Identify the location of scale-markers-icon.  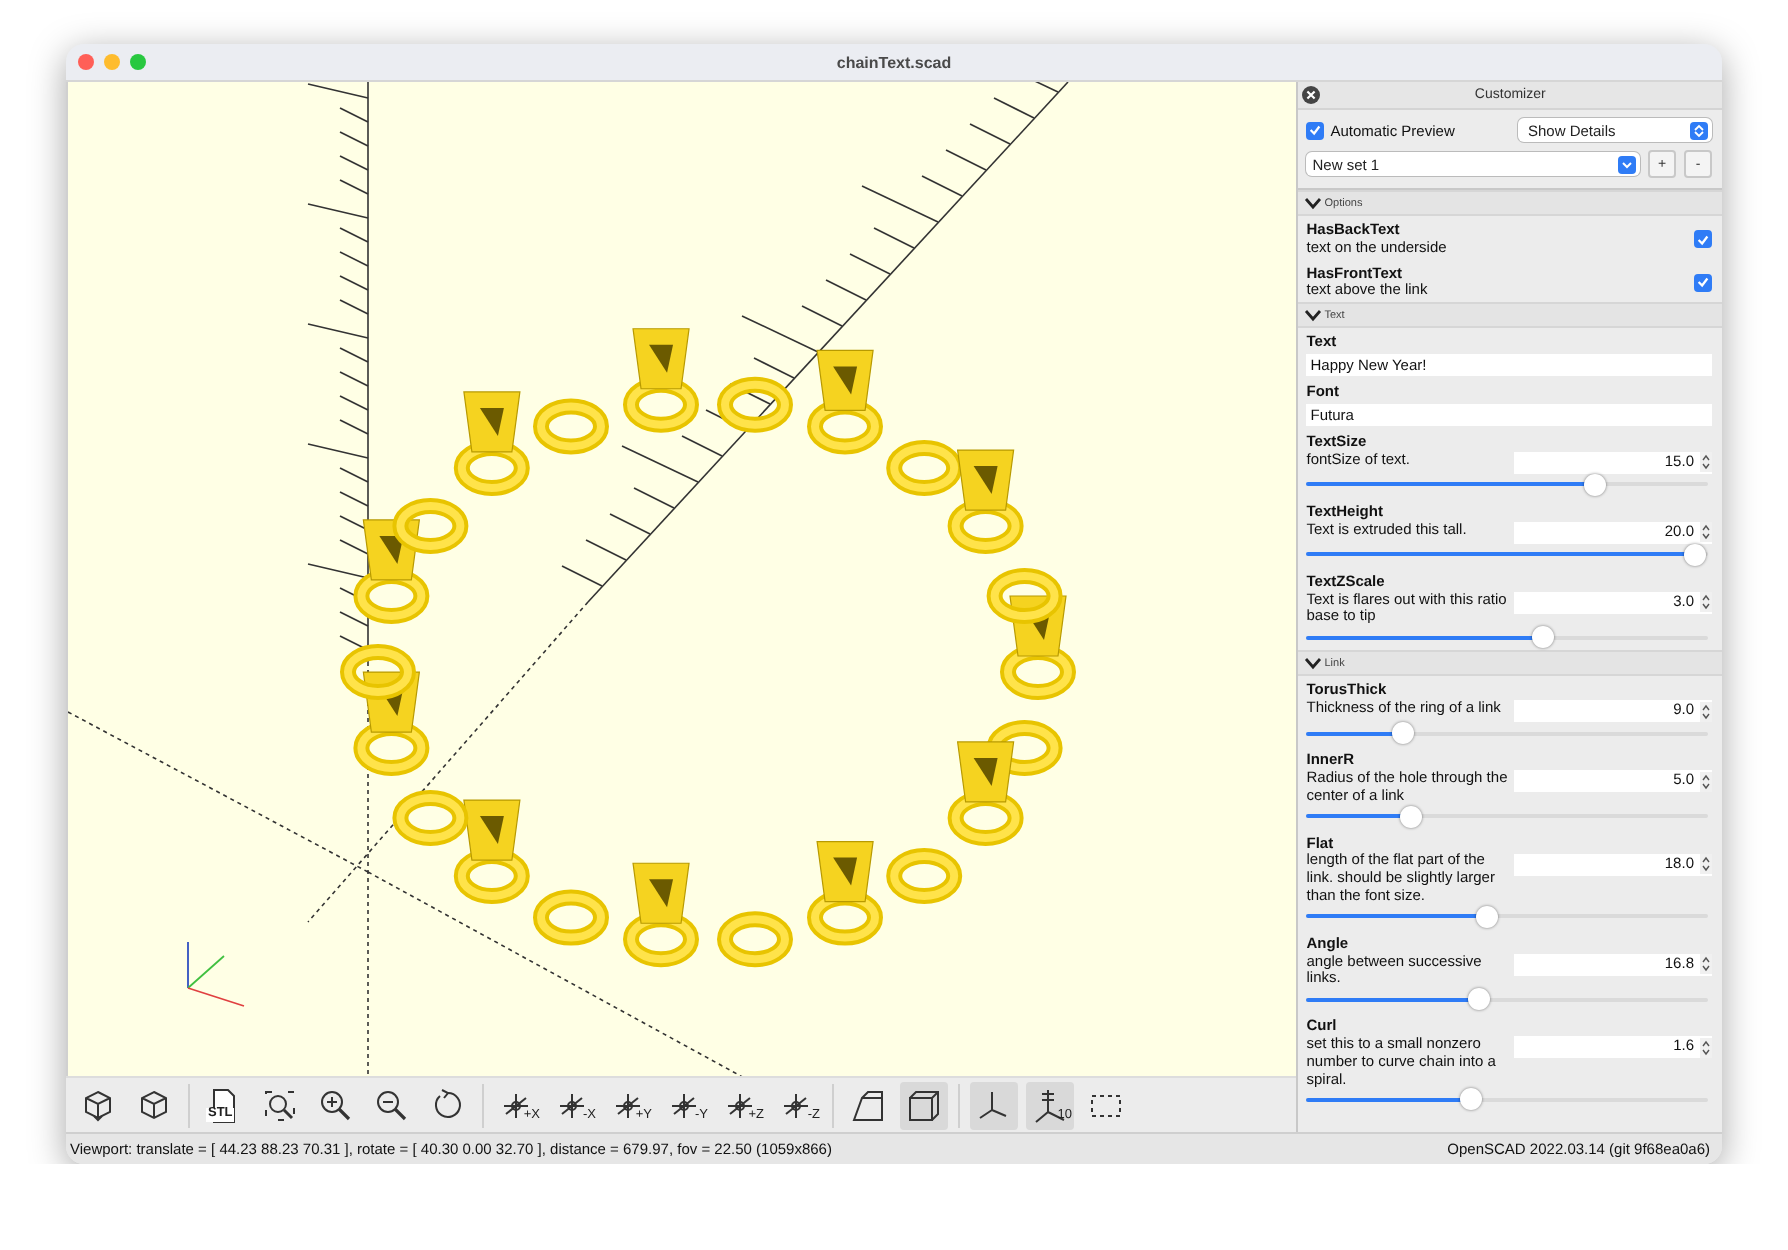
(1050, 1105).